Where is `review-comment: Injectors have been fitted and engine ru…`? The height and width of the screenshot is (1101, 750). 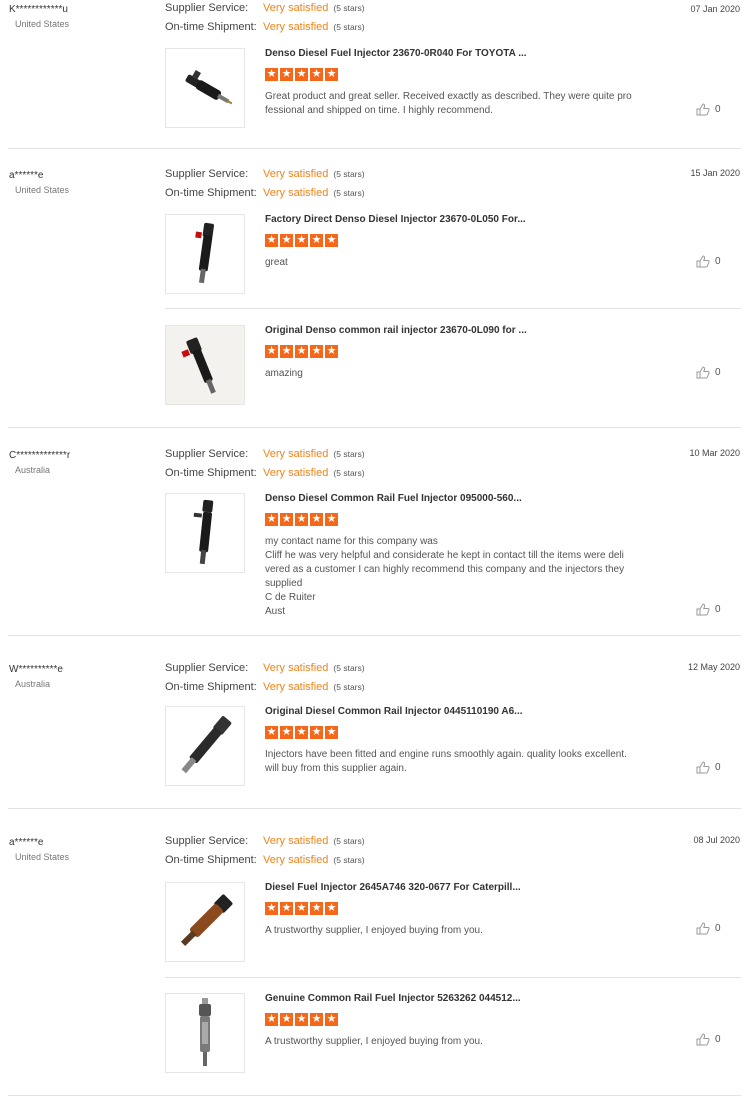
review-comment: Injectors have been fitted and engine ru… is located at coordinates (446, 761).